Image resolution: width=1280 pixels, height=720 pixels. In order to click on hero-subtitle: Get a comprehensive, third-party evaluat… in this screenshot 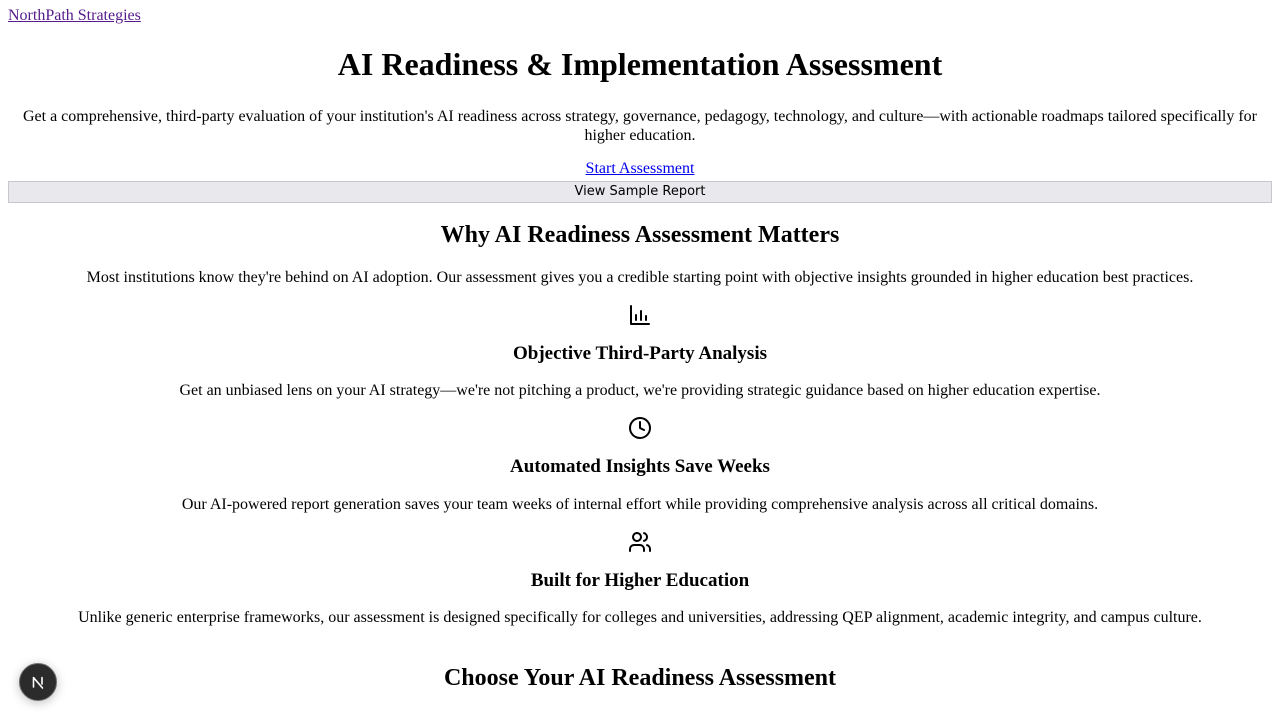, I will do `click(640, 126)`.